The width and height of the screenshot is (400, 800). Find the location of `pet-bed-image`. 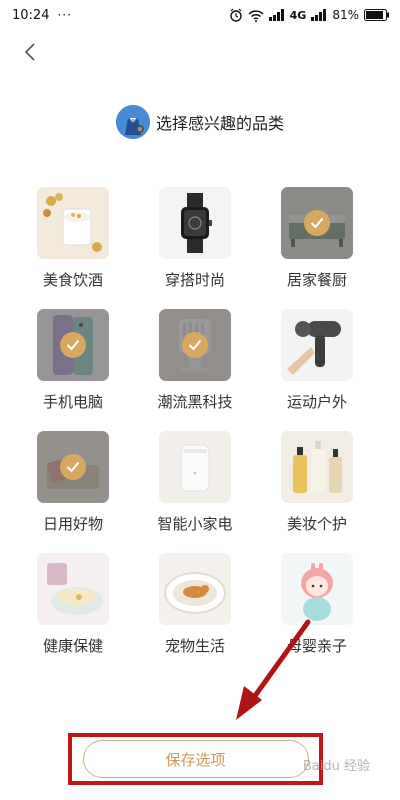

pet-bed-image is located at coordinates (195, 589).